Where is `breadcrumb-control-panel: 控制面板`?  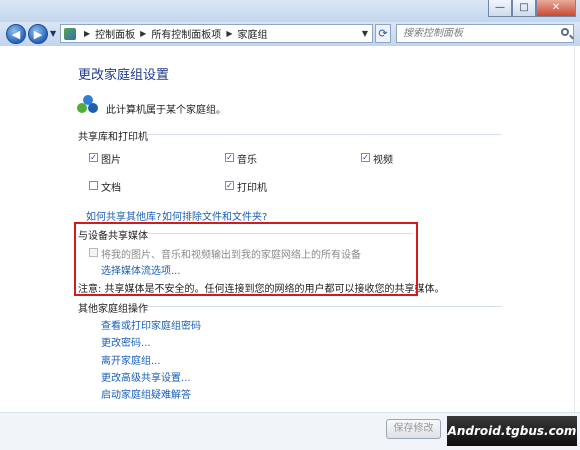 breadcrumb-control-panel: 控制面板 is located at coordinates (115, 33).